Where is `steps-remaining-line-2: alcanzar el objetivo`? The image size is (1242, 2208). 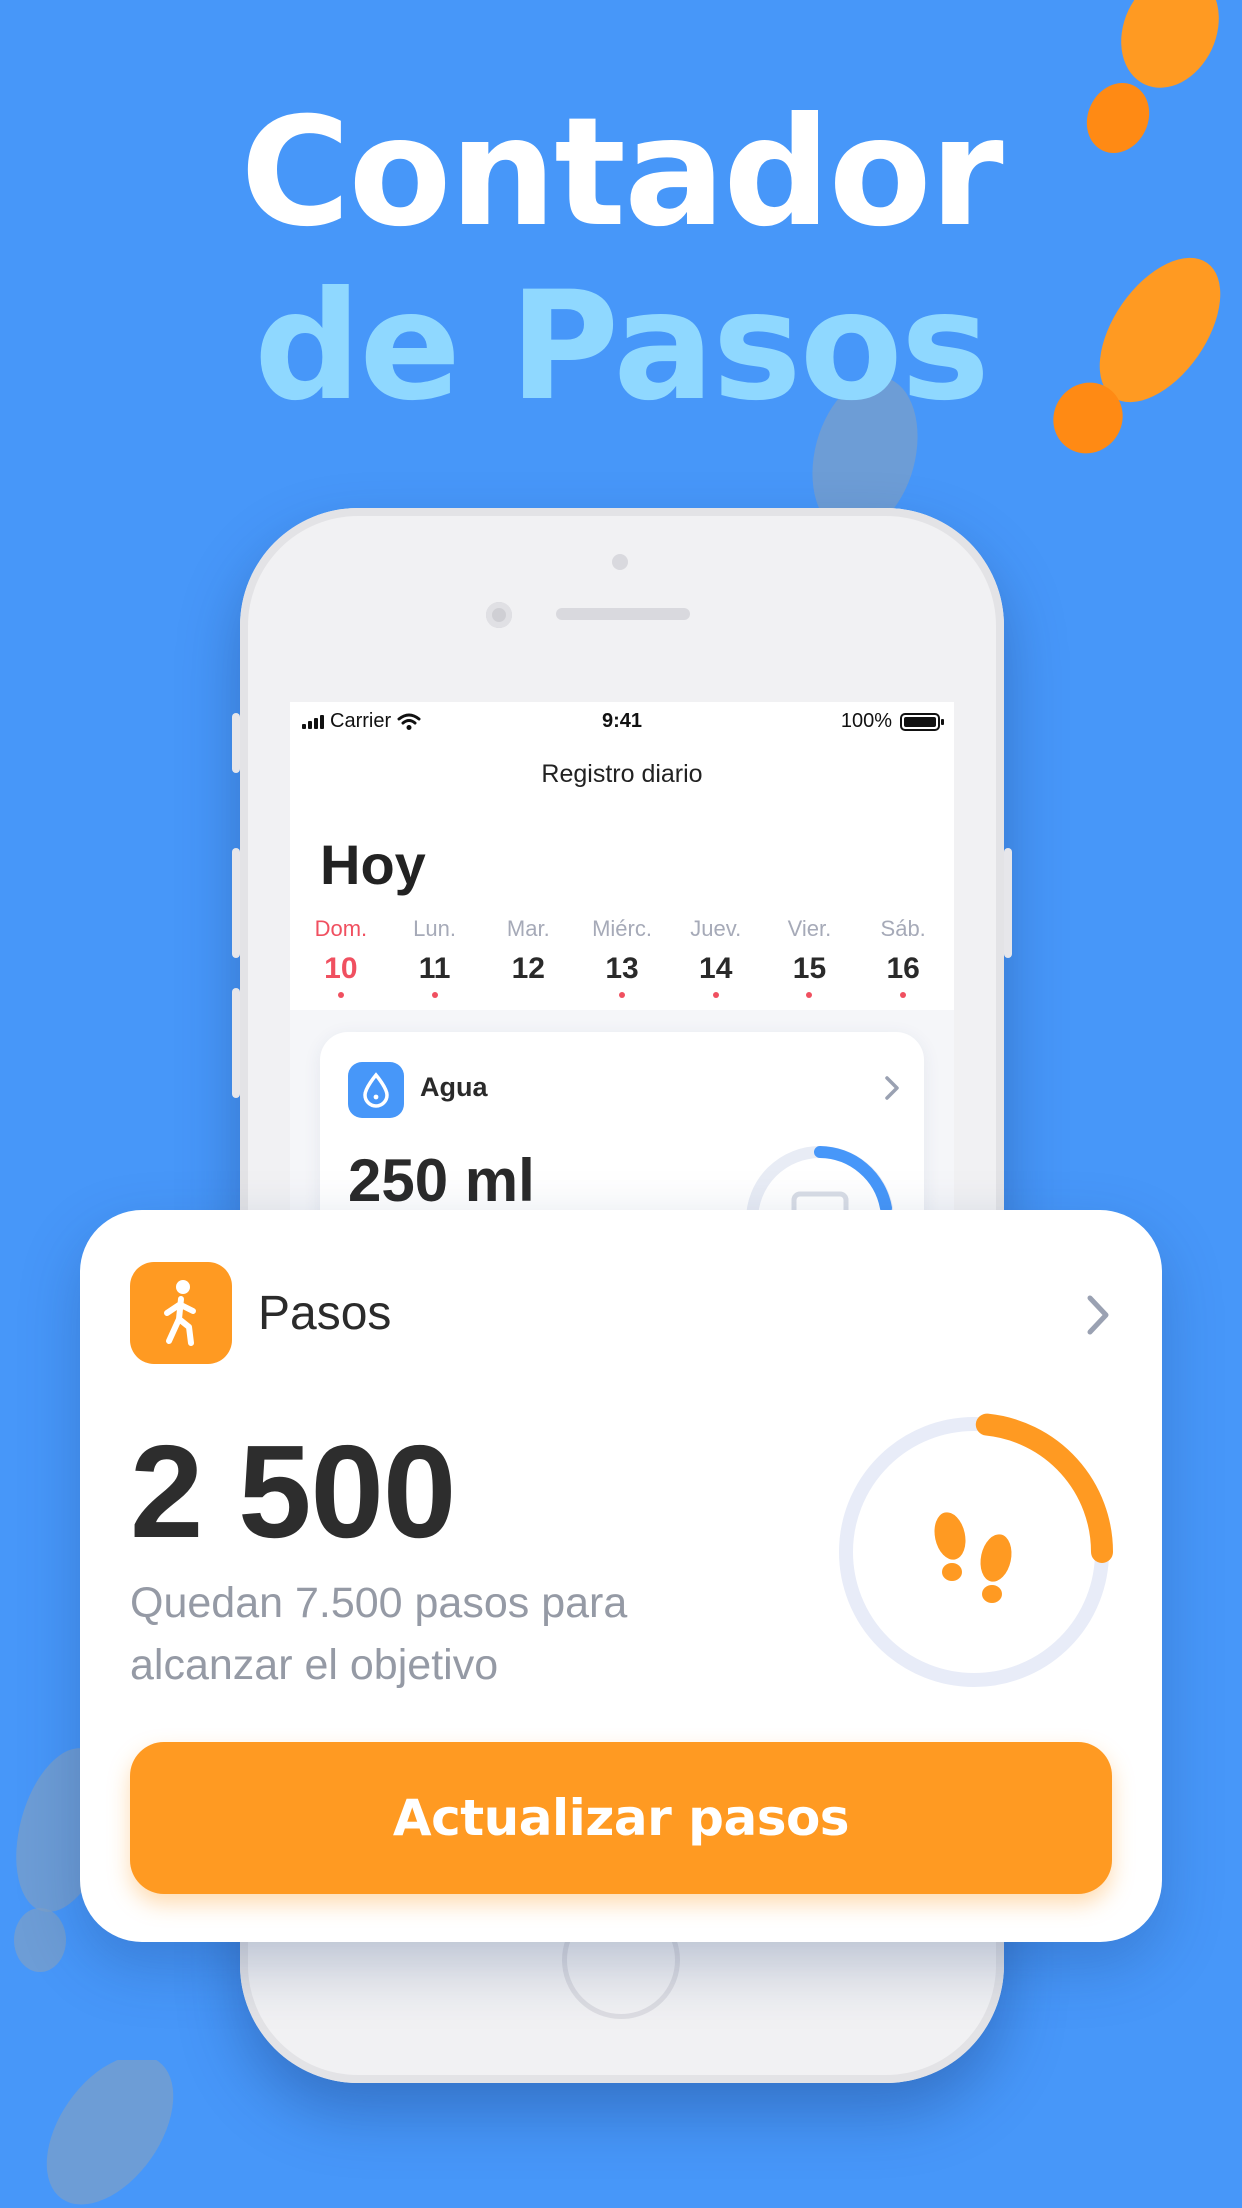 steps-remaining-line-2: alcanzar el objetivo is located at coordinates (314, 1665).